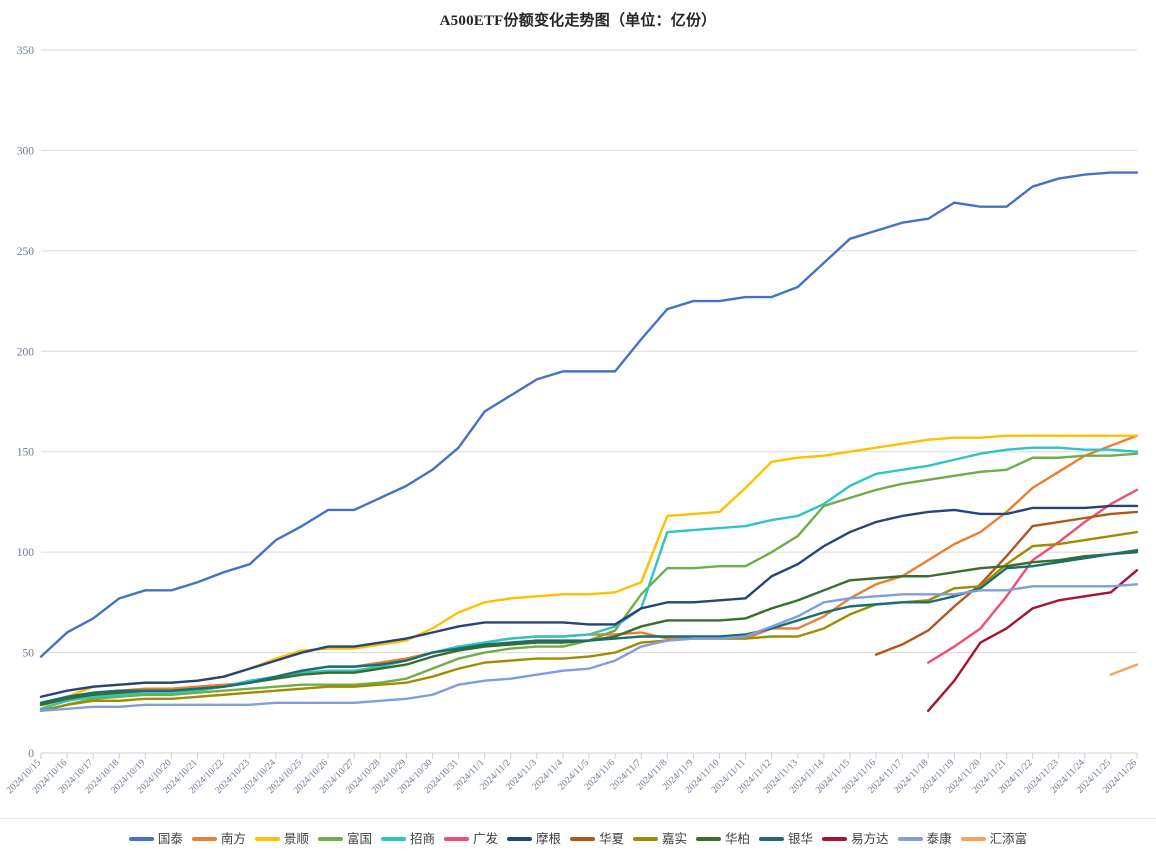 The height and width of the screenshot is (857, 1156). What do you see at coordinates (485, 838) in the screenshot?
I see `legend-item-label: 广发` at bounding box center [485, 838].